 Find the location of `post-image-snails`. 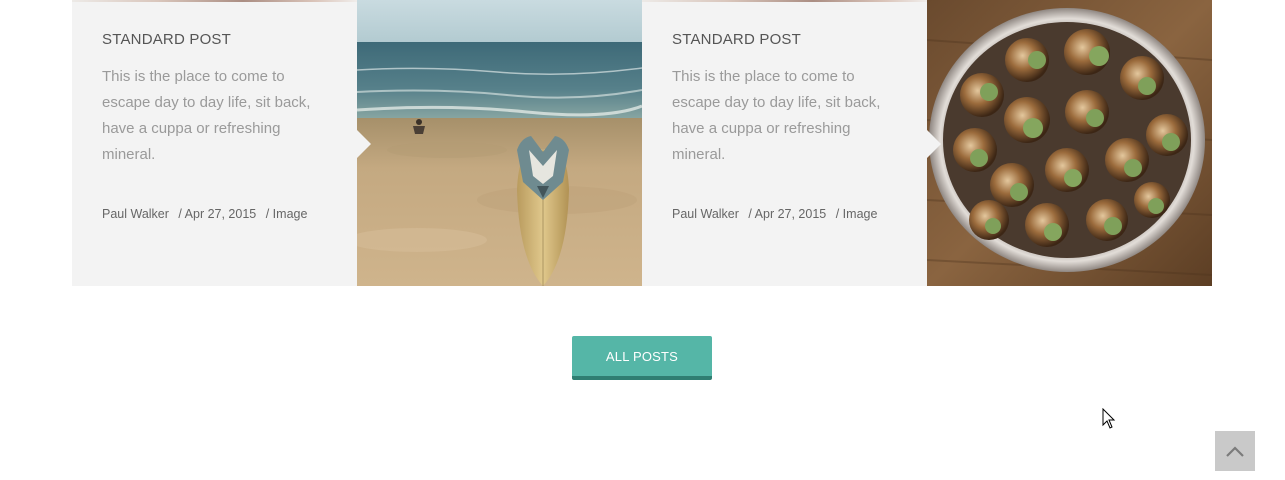

post-image-snails is located at coordinates (1069, 143).